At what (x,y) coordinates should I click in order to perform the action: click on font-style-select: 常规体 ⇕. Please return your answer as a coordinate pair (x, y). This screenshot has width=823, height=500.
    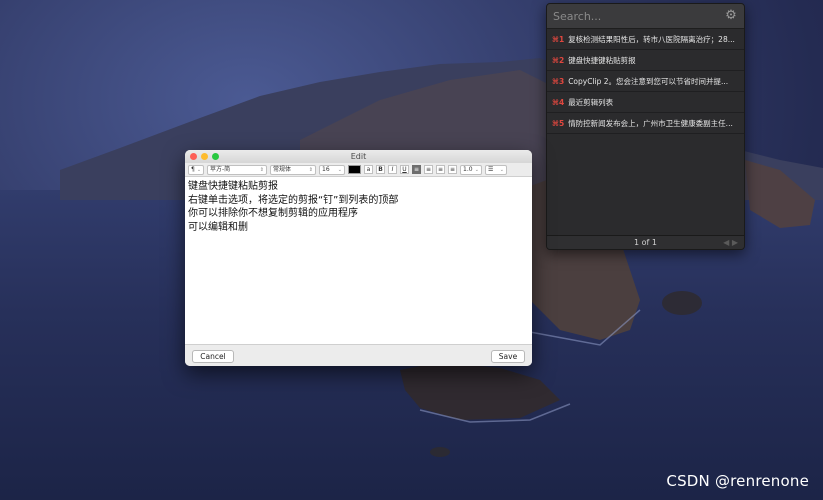
    Looking at the image, I should click on (293, 169).